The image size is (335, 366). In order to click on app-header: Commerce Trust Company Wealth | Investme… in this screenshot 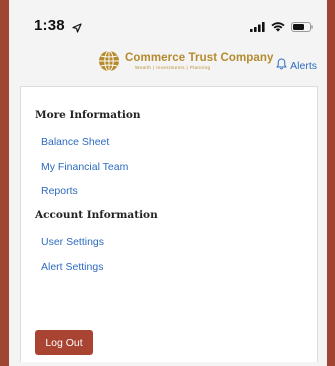, I will do `click(168, 65)`.